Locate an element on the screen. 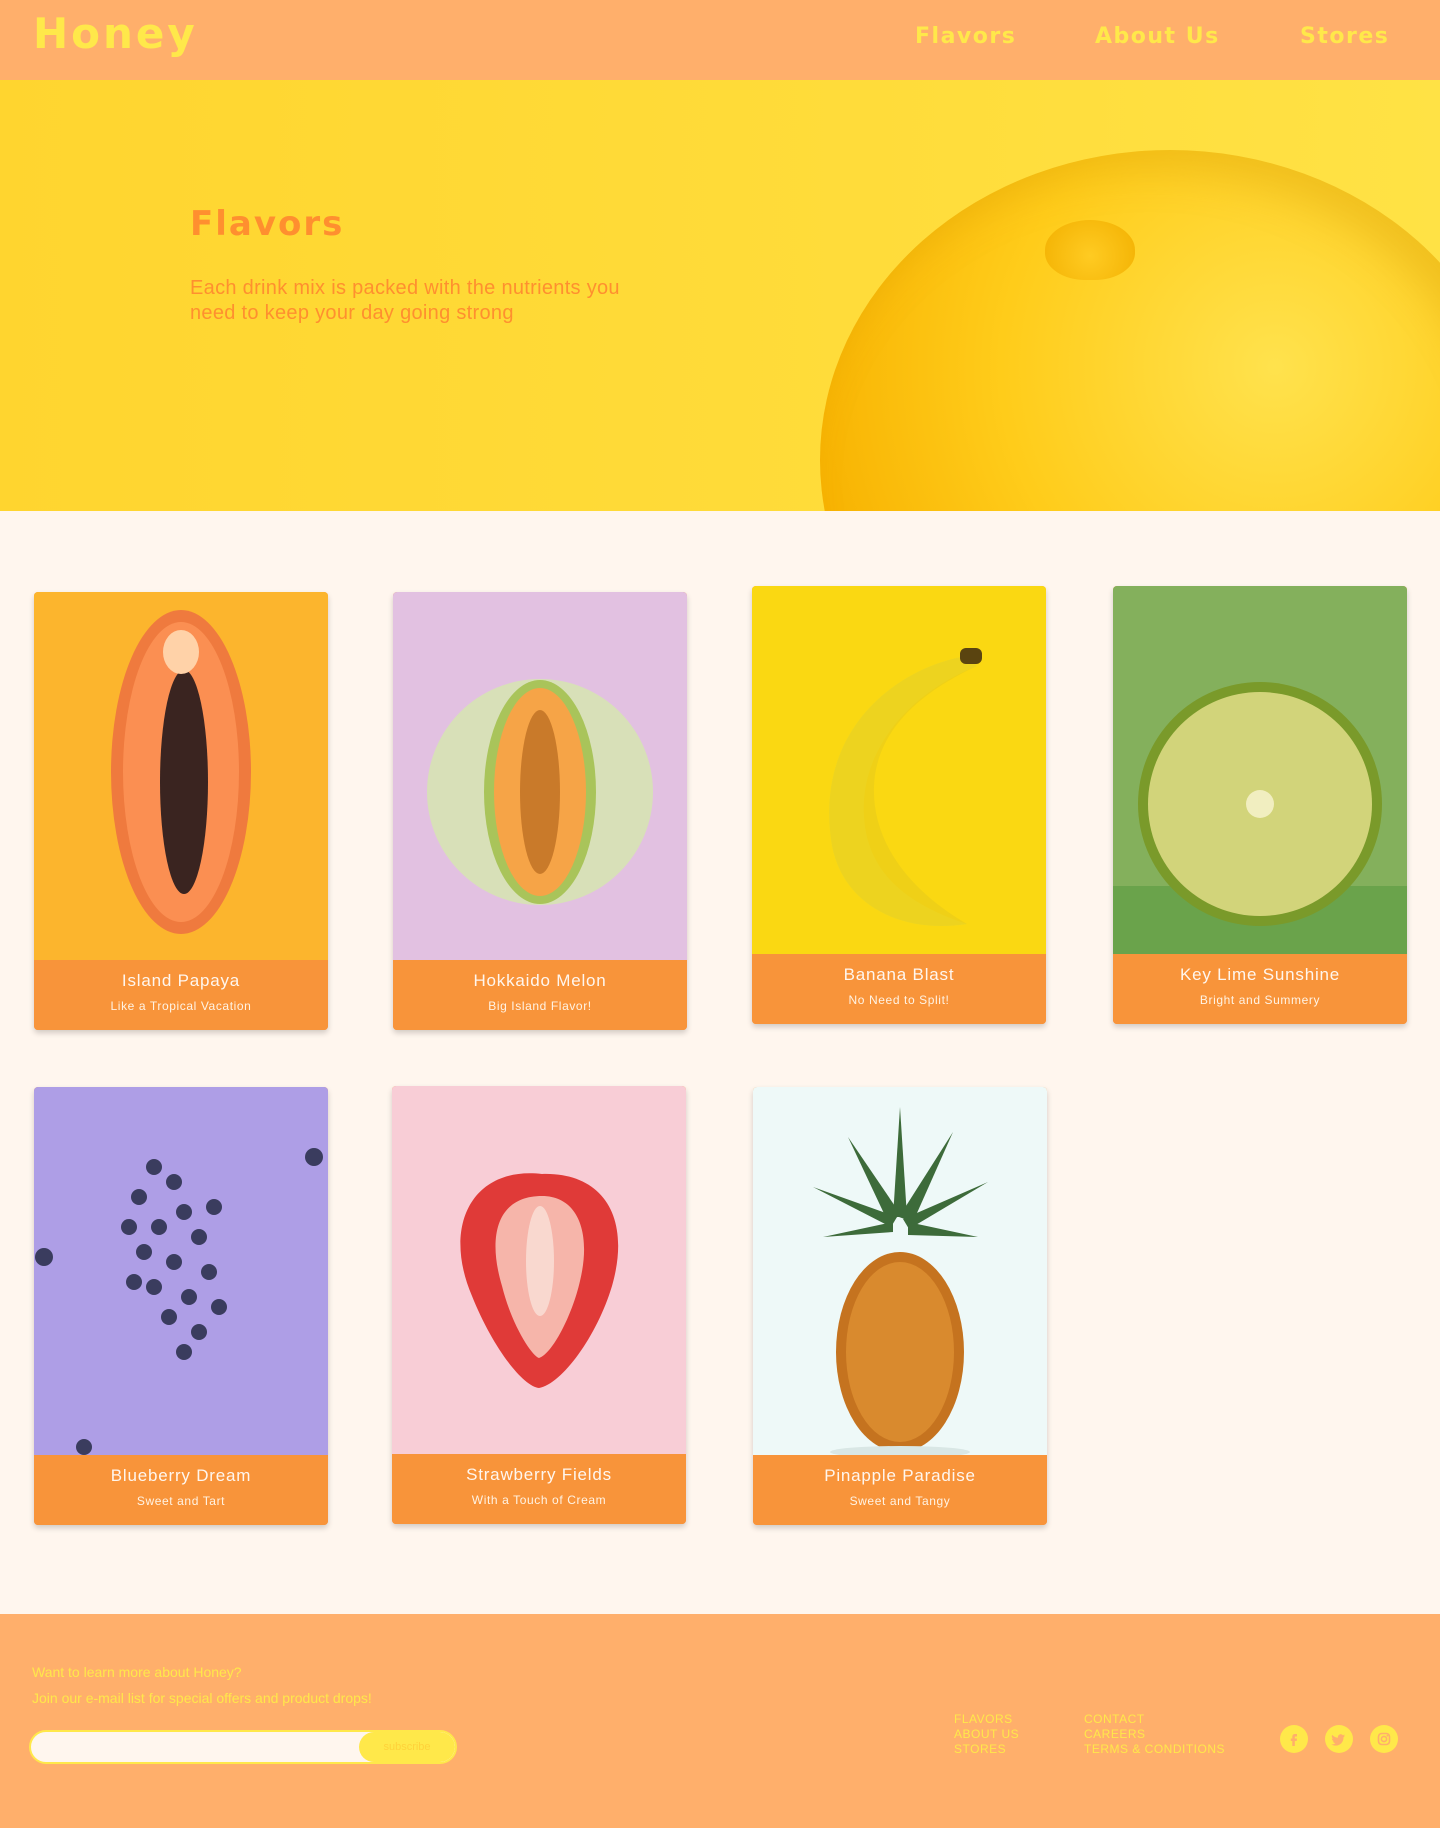  flavor-card-island-papaya: Island Papaya Like a Tropical Vacation is located at coordinates (181, 811).